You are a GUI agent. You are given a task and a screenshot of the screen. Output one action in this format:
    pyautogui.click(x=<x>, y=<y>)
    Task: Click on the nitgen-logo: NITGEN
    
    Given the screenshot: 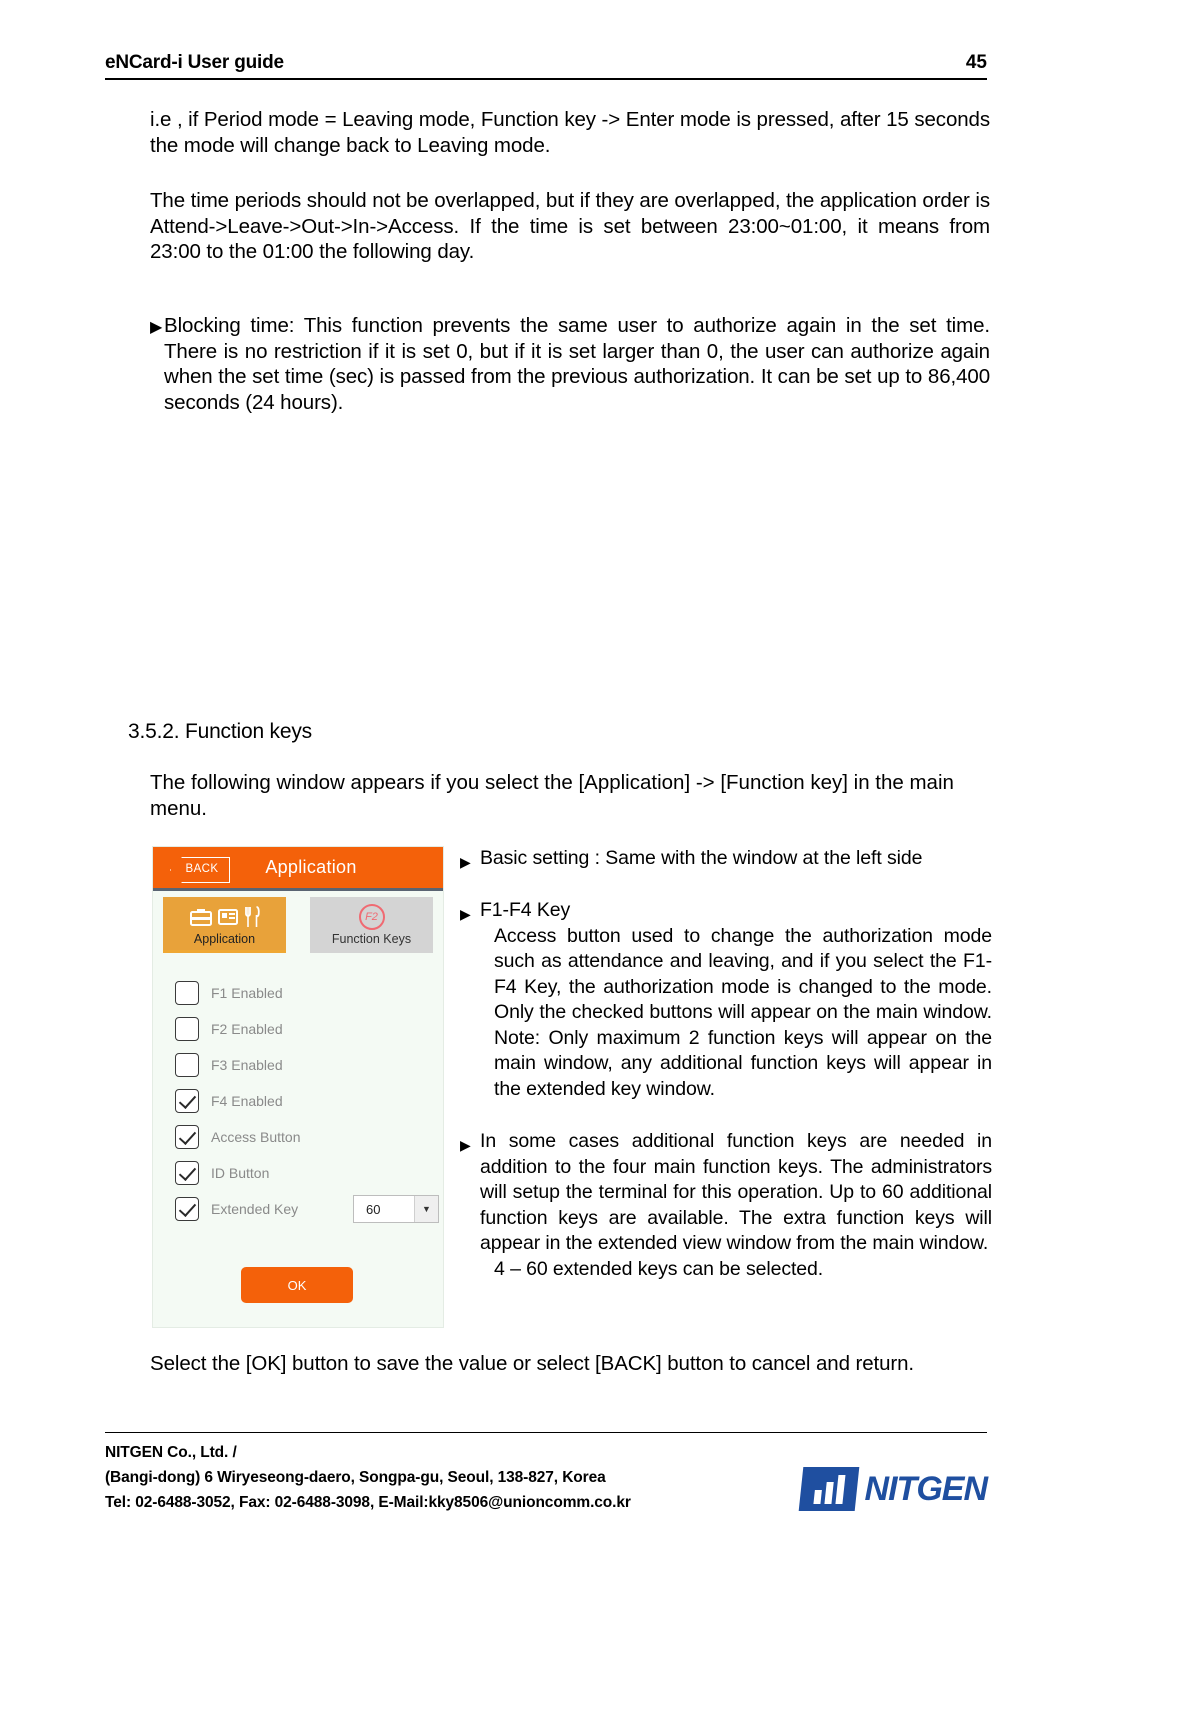 What is the action you would take?
    pyautogui.click(x=893, y=1491)
    